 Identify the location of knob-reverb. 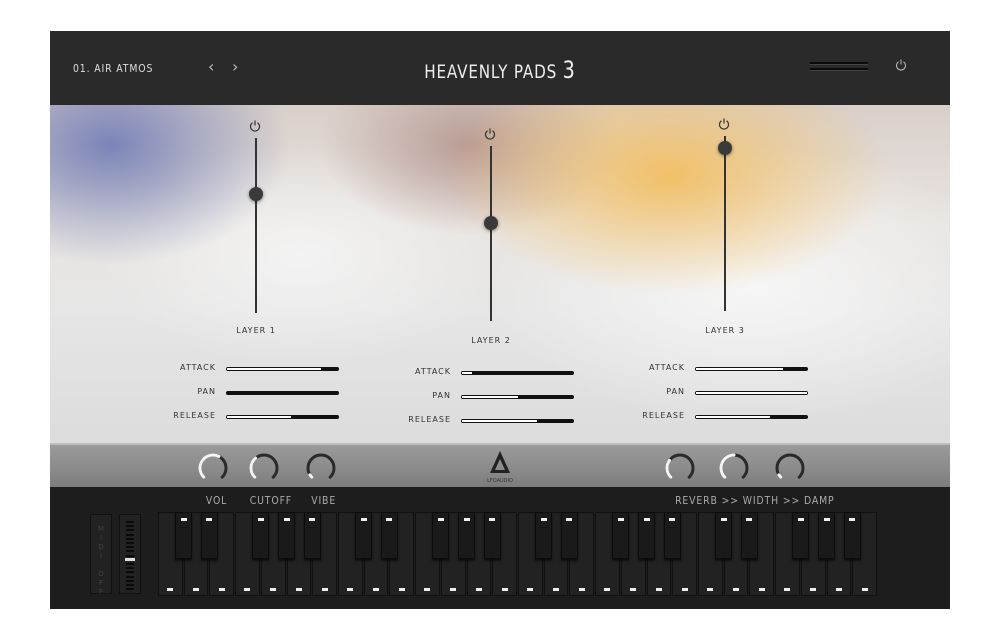
(680, 468).